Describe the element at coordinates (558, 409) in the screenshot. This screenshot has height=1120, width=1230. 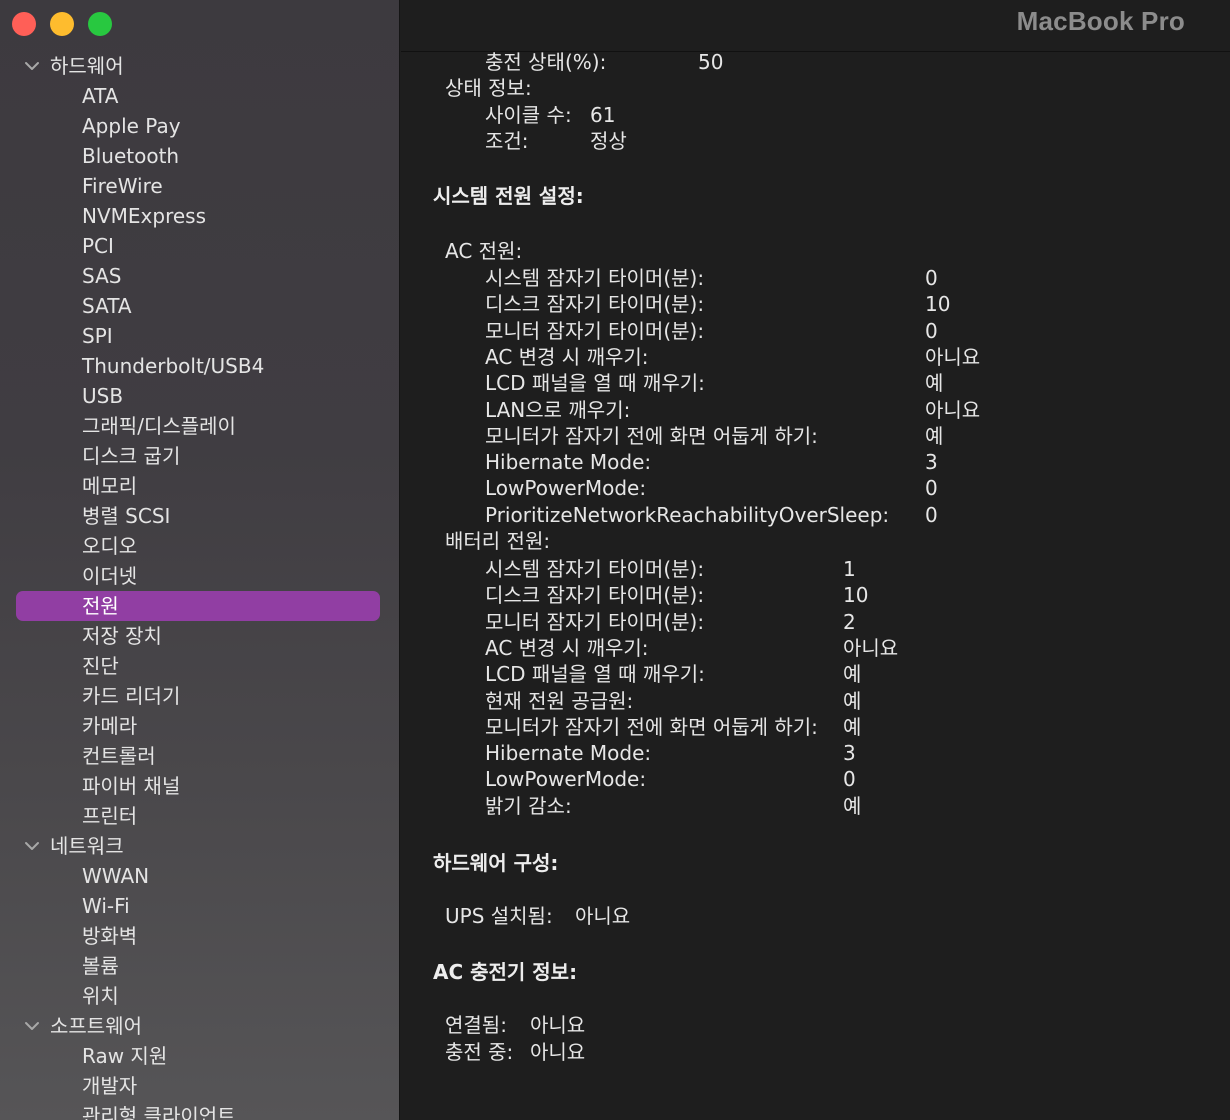
I see `setting-label: LAN으로 깨우기:` at that location.